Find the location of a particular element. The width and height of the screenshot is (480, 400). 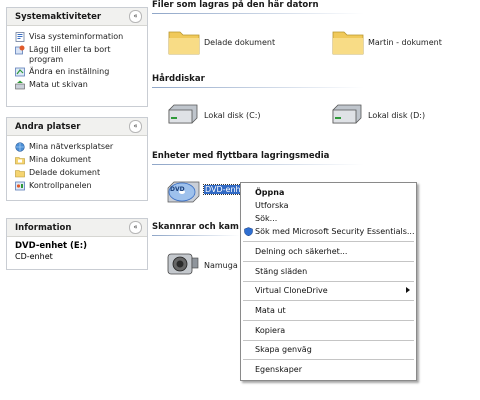

place-network: Mina nätverksplatser is located at coordinates (78, 147).